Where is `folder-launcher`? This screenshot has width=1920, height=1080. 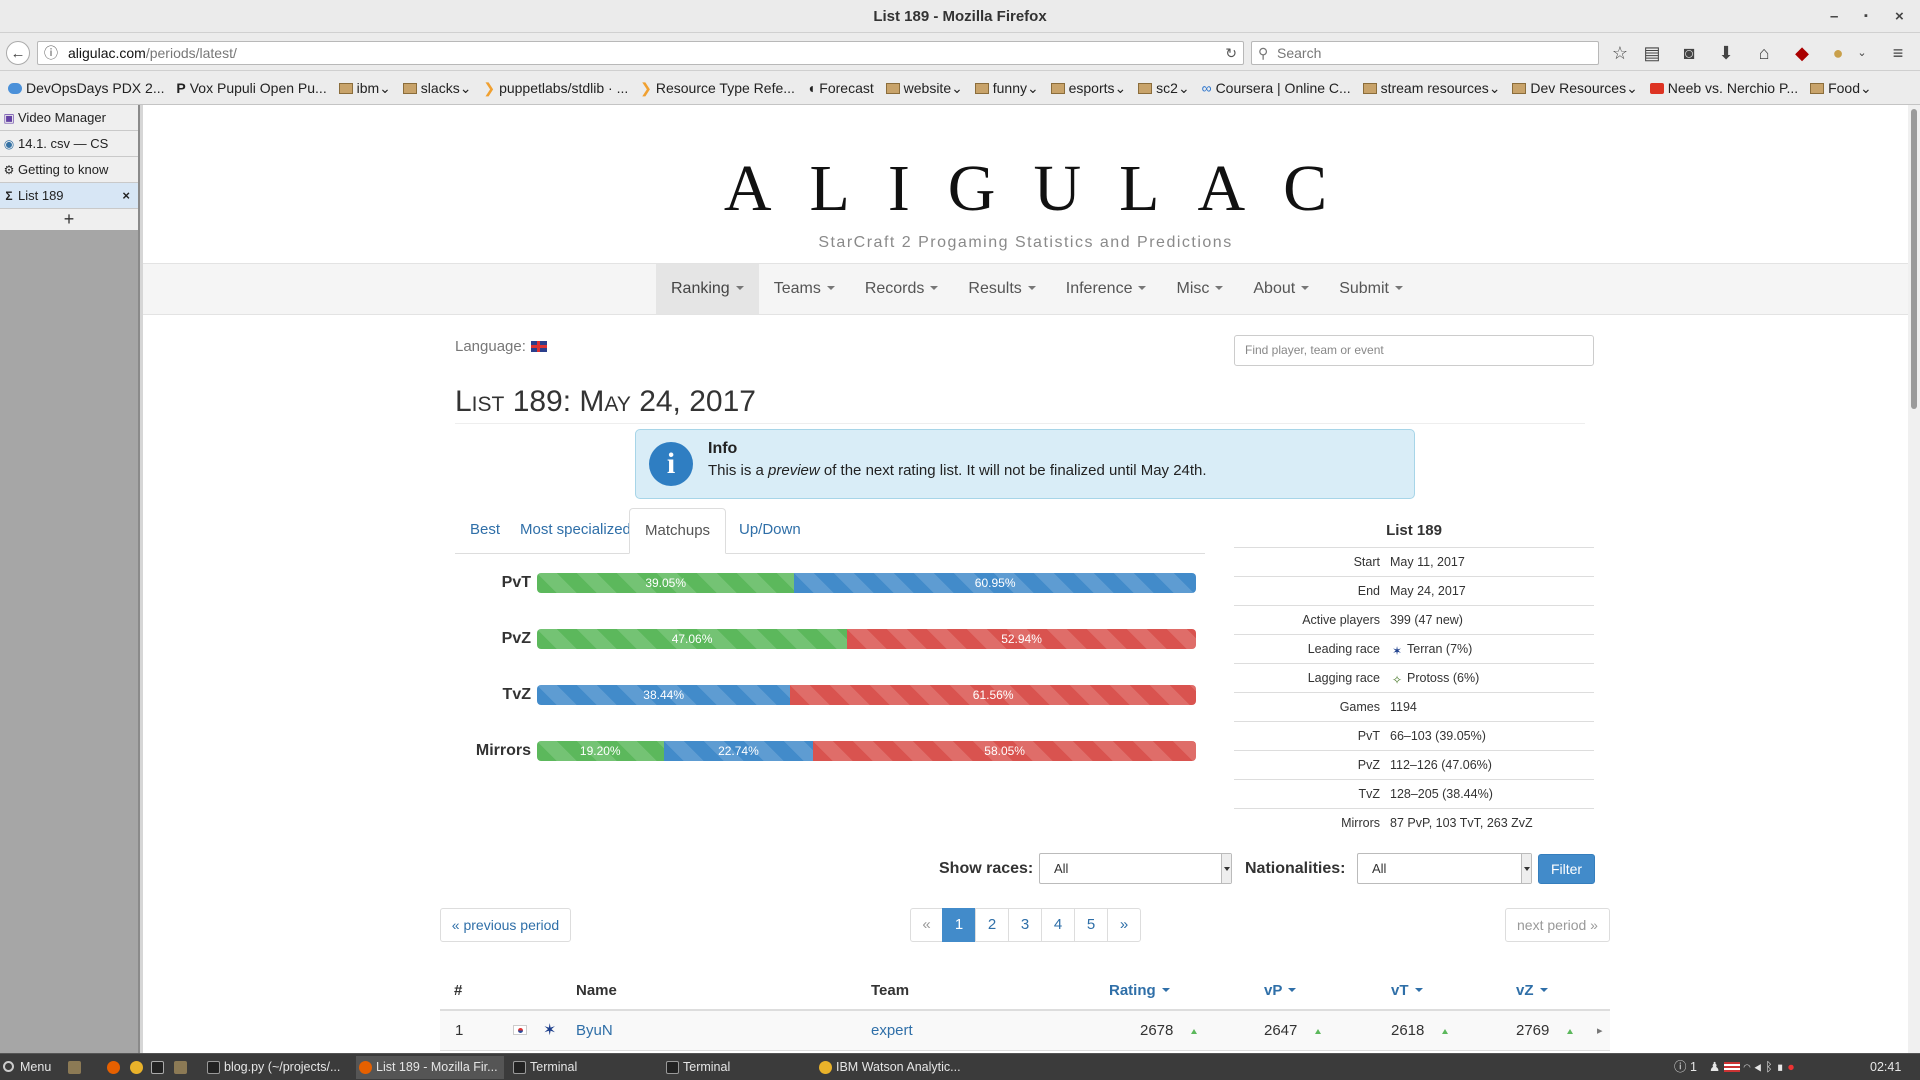 folder-launcher is located at coordinates (181, 1067).